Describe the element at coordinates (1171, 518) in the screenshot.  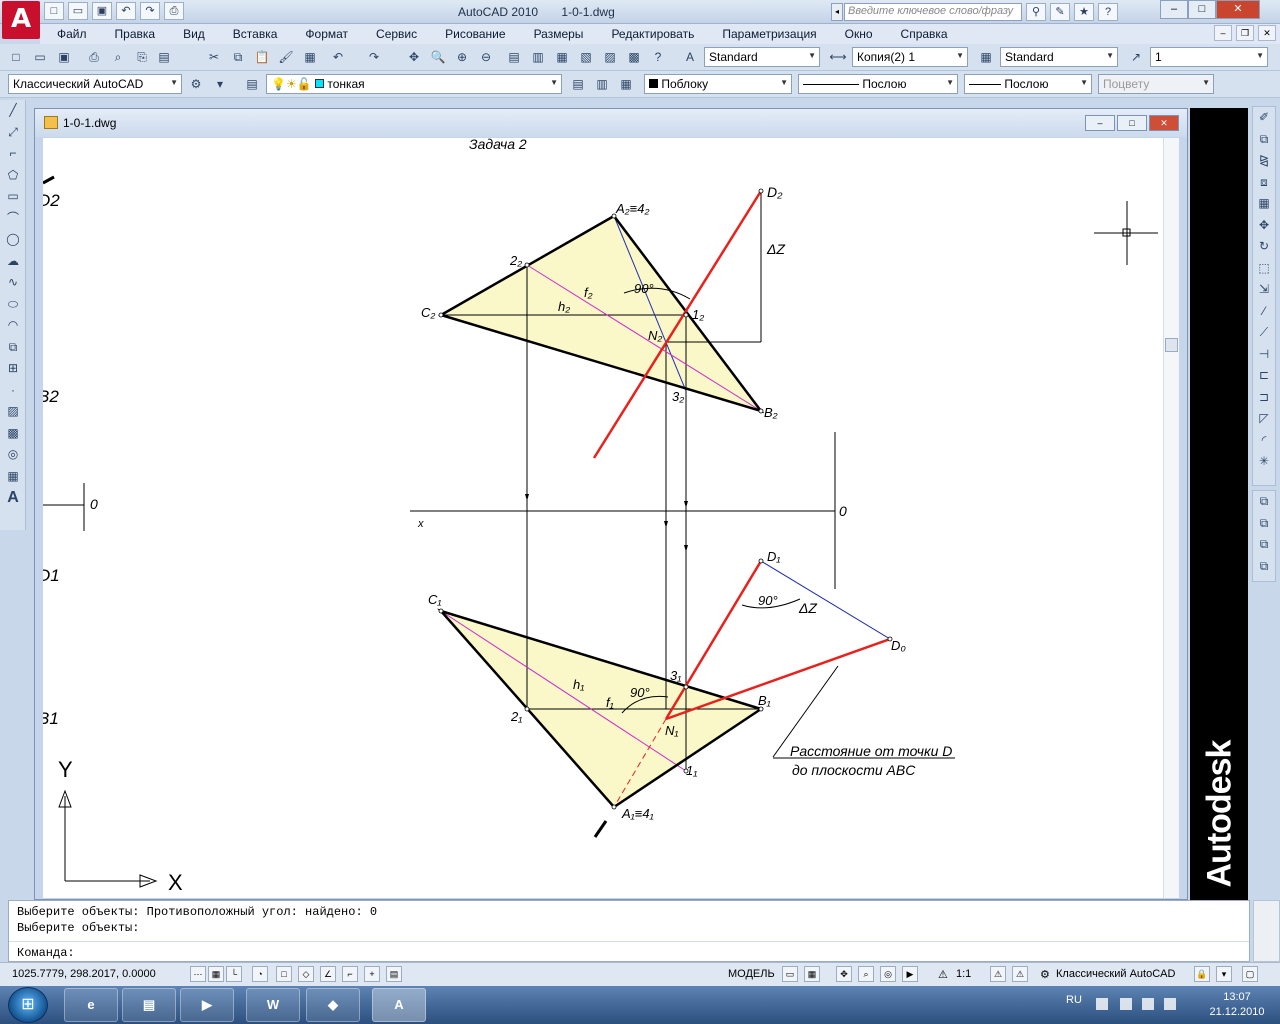
I see `drawing-vertical-scrollbar` at that location.